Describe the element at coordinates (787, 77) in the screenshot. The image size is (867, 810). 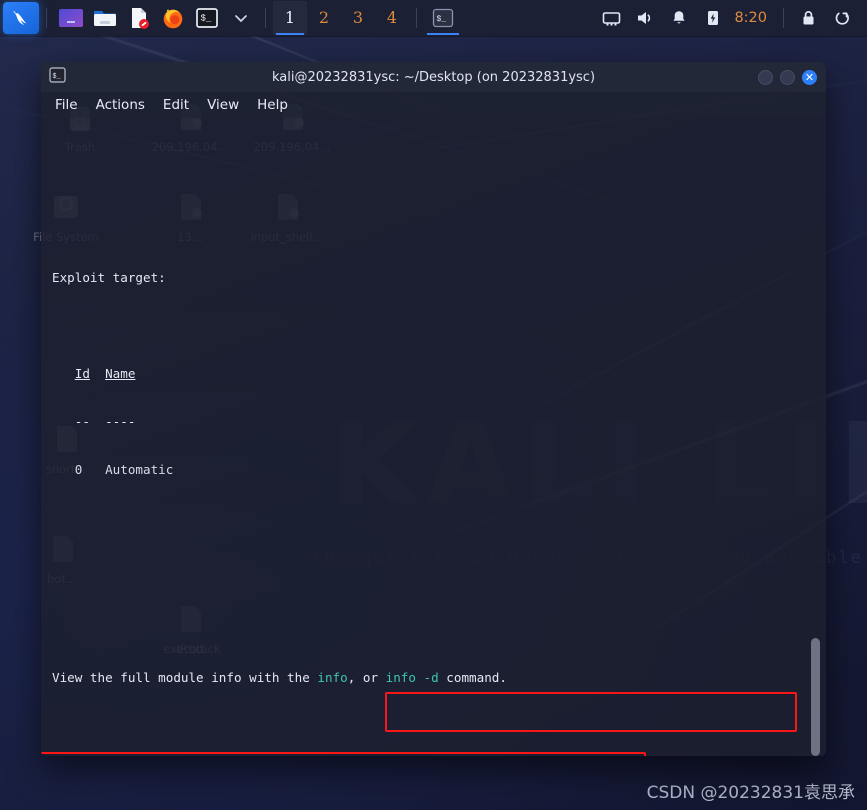
I see `maximize-button` at that location.